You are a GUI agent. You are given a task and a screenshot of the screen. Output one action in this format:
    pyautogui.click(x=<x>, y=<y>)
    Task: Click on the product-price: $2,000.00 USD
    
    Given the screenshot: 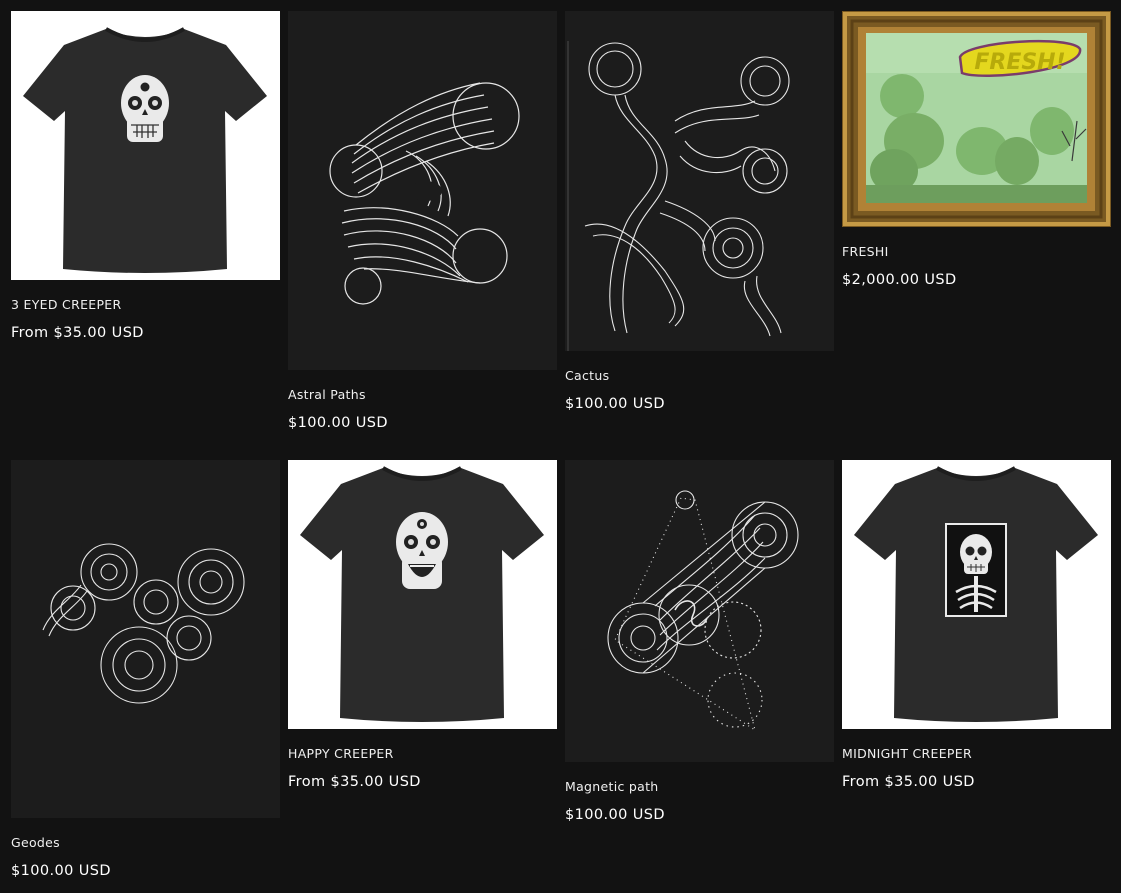 What is the action you would take?
    pyautogui.click(x=899, y=280)
    